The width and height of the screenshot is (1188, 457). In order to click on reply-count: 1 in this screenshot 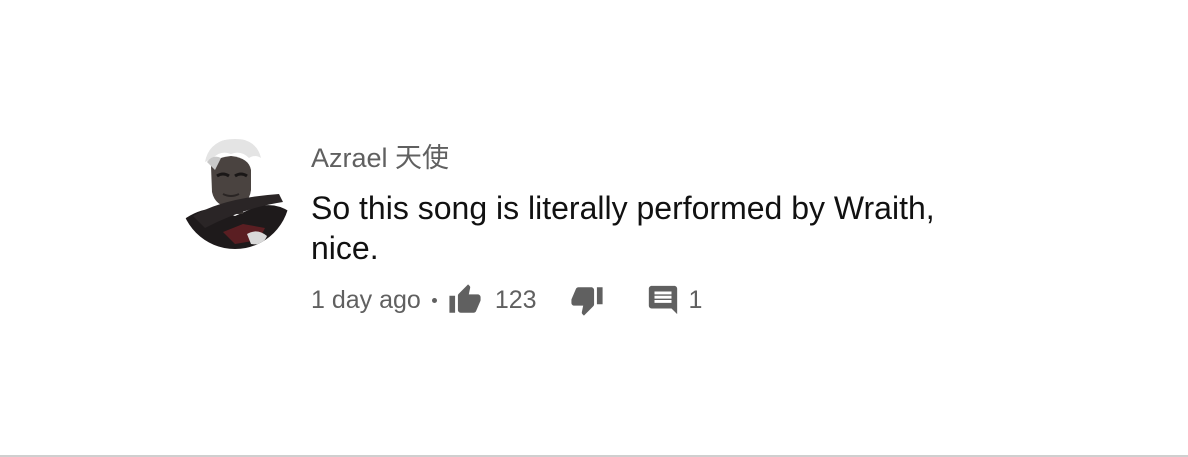, I will do `click(695, 299)`.